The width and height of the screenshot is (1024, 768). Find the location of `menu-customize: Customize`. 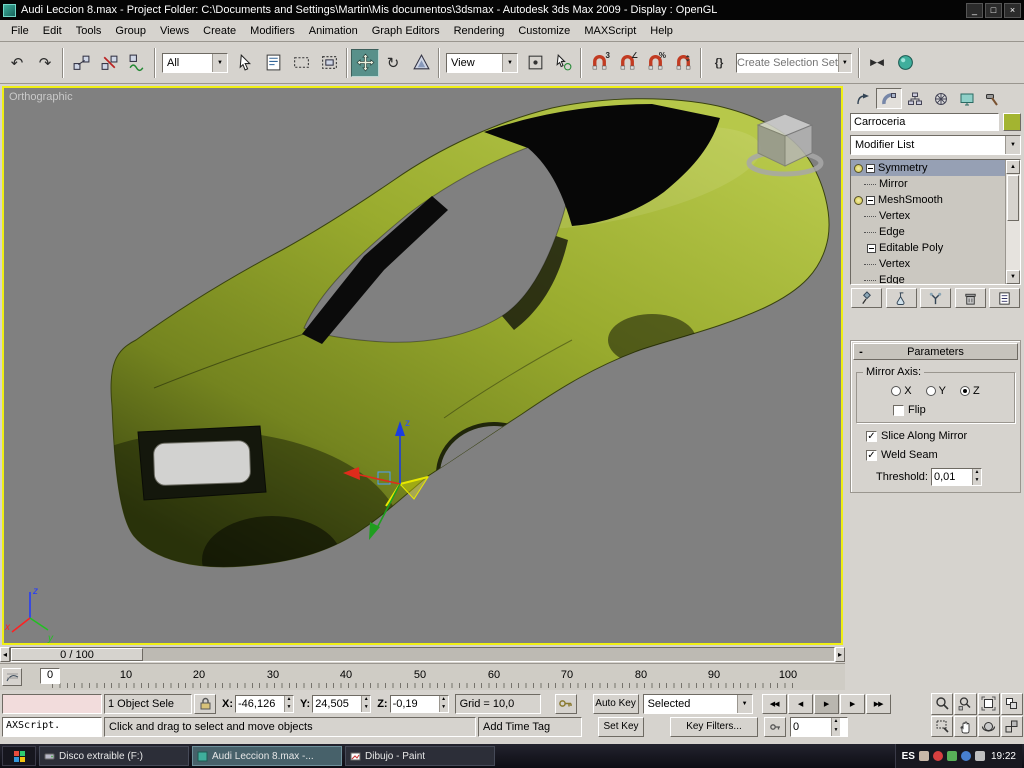

menu-customize: Customize is located at coordinates (544, 31).